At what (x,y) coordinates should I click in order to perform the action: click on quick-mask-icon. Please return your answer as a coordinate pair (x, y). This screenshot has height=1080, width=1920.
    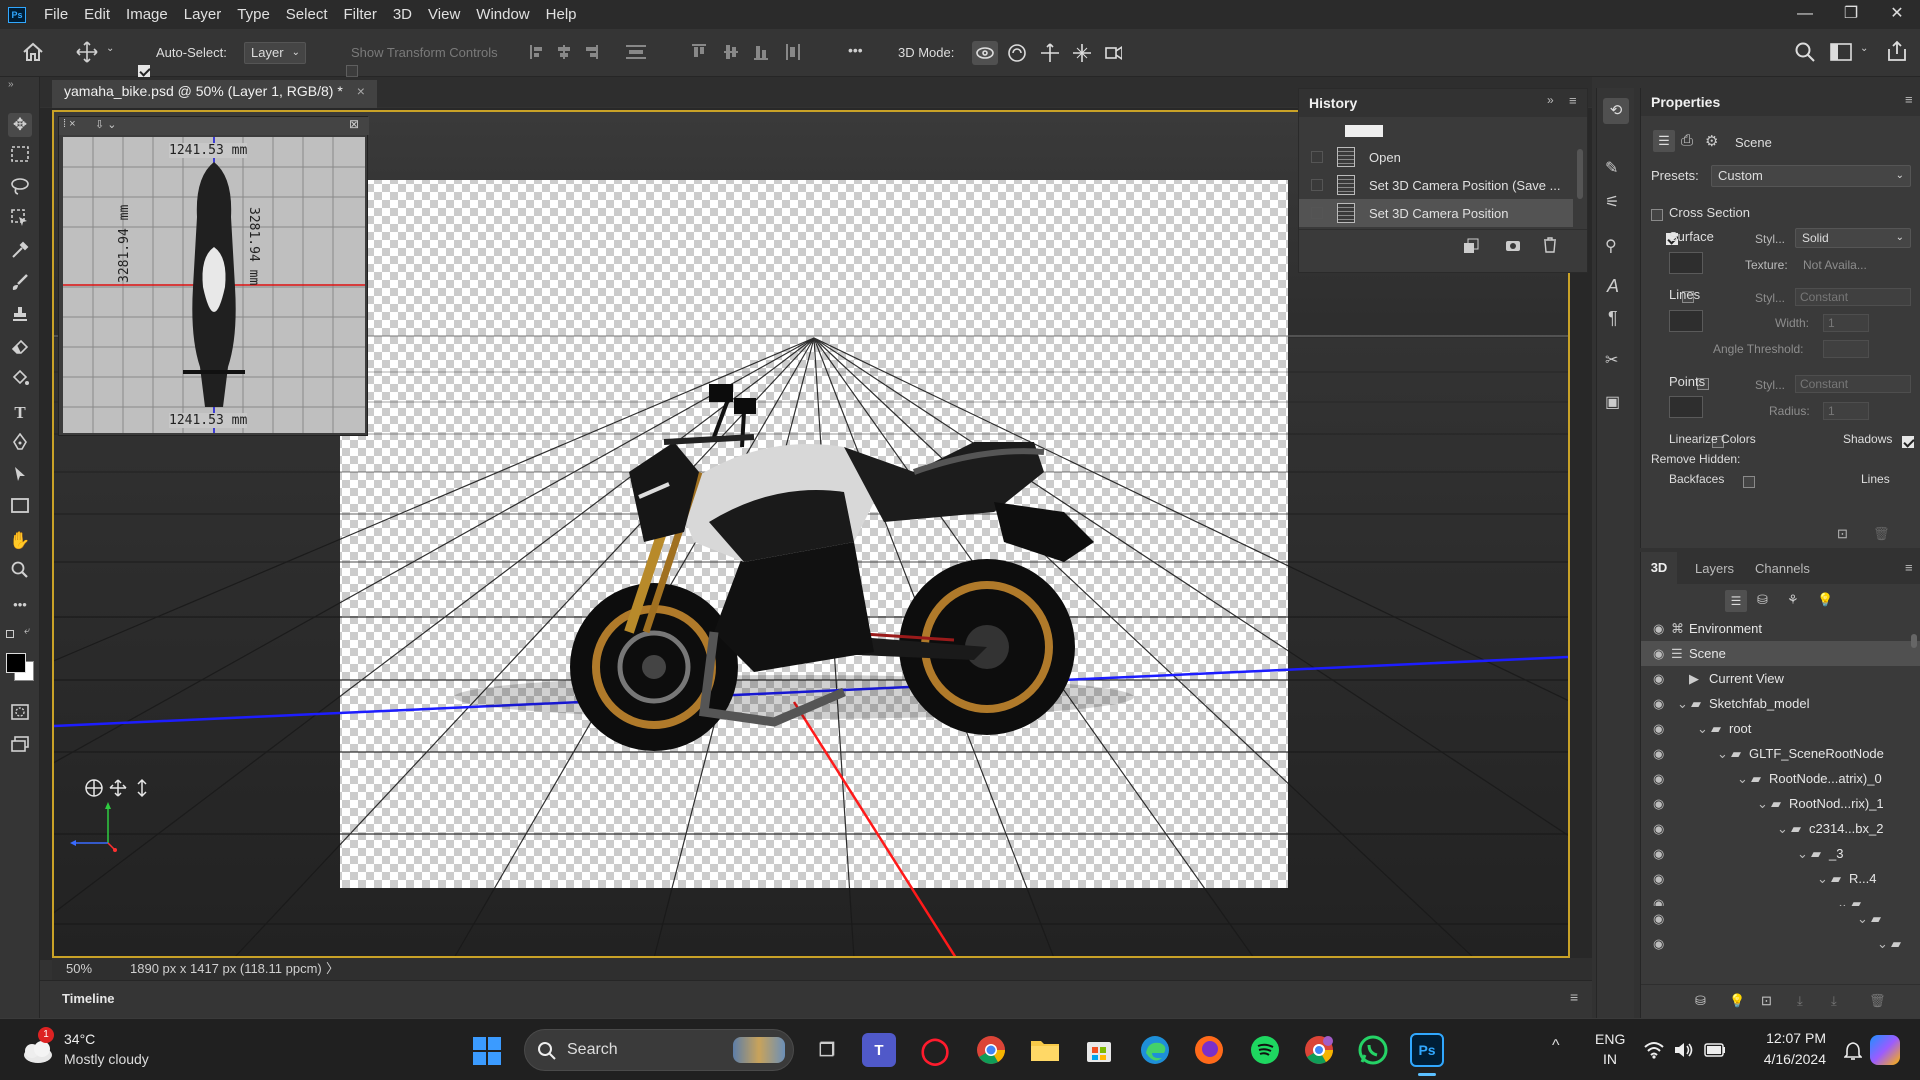
    Looking at the image, I should click on (20, 715).